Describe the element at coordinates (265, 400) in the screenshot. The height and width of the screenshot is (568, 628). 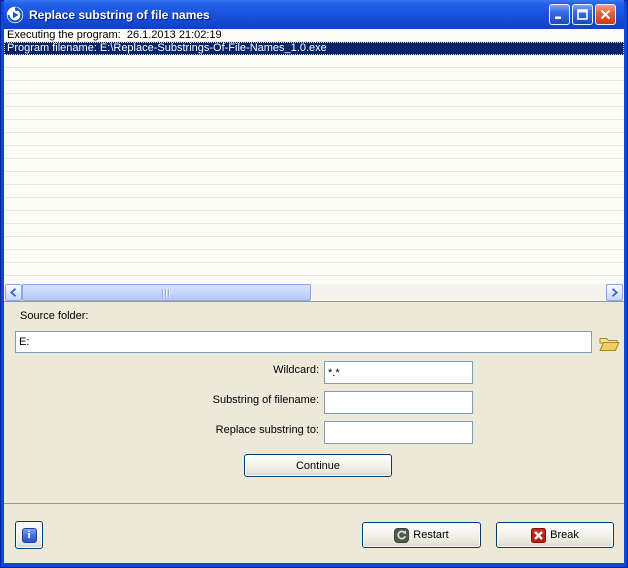
I see `substring-label: Substring of filename:` at that location.